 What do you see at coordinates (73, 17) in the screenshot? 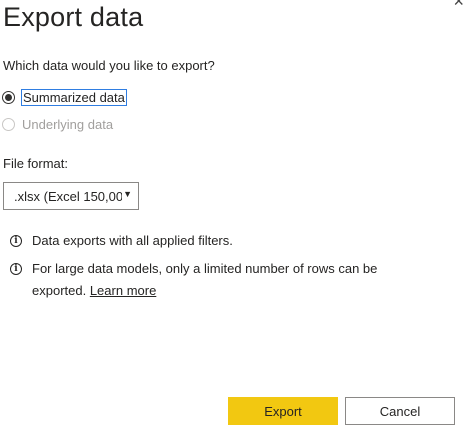
I see `dialog-title: Export data` at bounding box center [73, 17].